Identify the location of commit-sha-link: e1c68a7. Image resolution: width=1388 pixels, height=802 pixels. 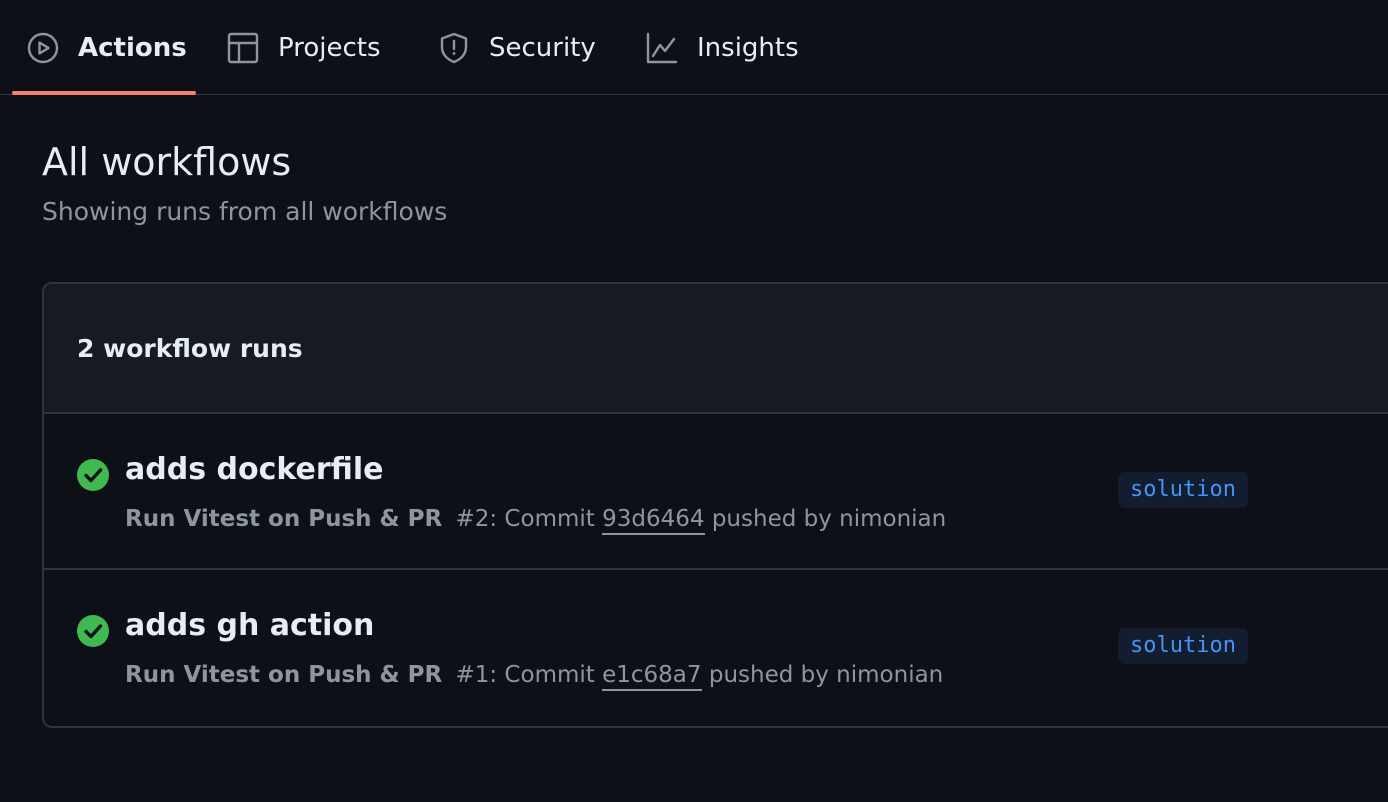
(652, 676).